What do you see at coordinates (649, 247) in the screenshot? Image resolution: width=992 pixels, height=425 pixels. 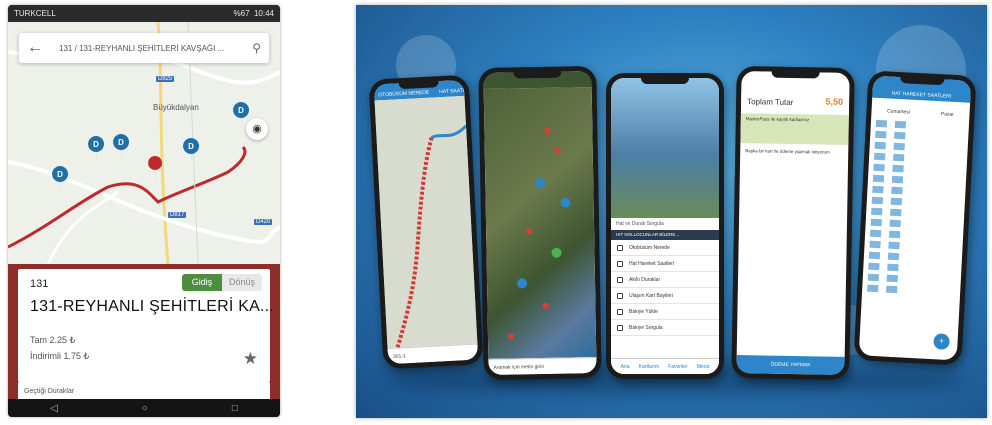 I see `menu-label: Otobüsüm Nerede` at bounding box center [649, 247].